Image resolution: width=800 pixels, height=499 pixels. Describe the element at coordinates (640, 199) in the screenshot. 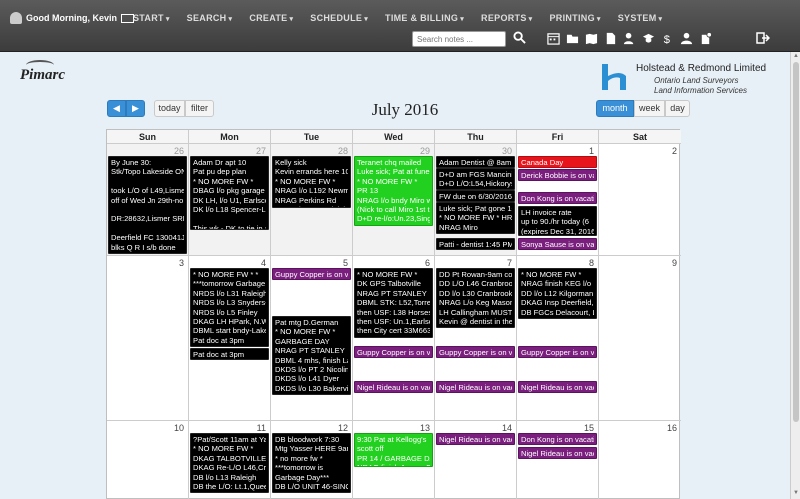

I see `calendar-day-cell: 2` at that location.